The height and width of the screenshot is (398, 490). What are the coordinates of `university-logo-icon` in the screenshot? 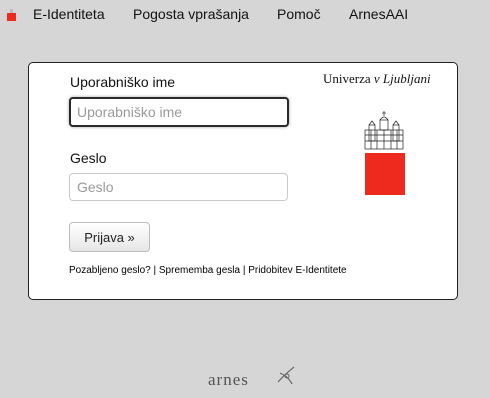 It's located at (384, 153).